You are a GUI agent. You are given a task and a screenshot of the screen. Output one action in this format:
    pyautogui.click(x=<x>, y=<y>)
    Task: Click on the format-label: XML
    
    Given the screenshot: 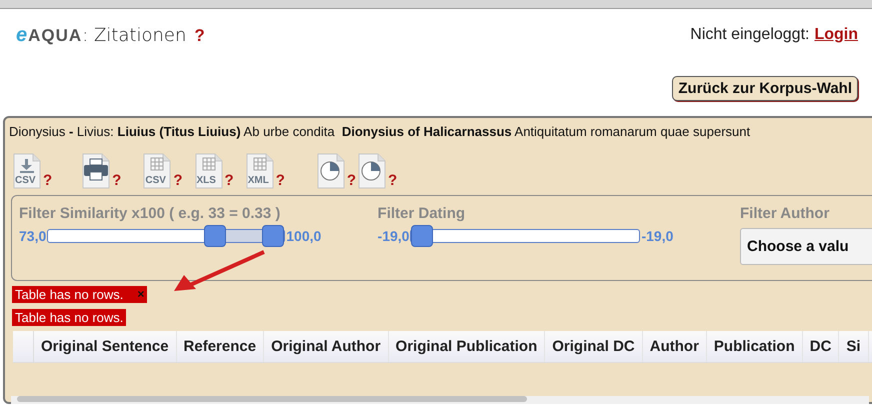 What is the action you would take?
    pyautogui.click(x=258, y=180)
    